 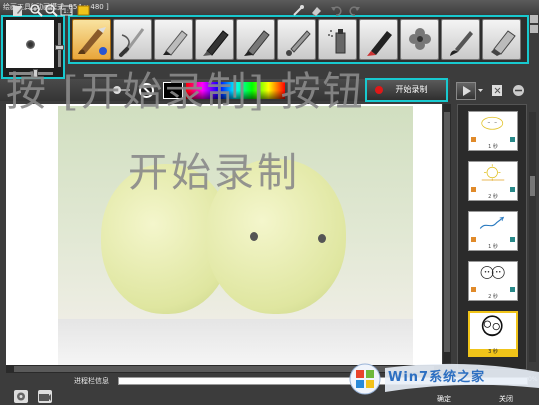 I want to click on tool-strip-scroller, so click(x=534, y=45).